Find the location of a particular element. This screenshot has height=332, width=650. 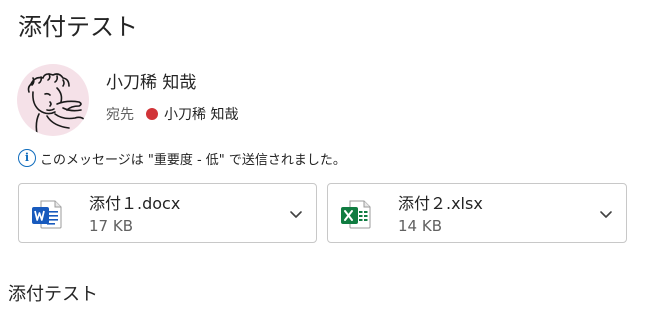

to-label: 宛先 is located at coordinates (120, 115).